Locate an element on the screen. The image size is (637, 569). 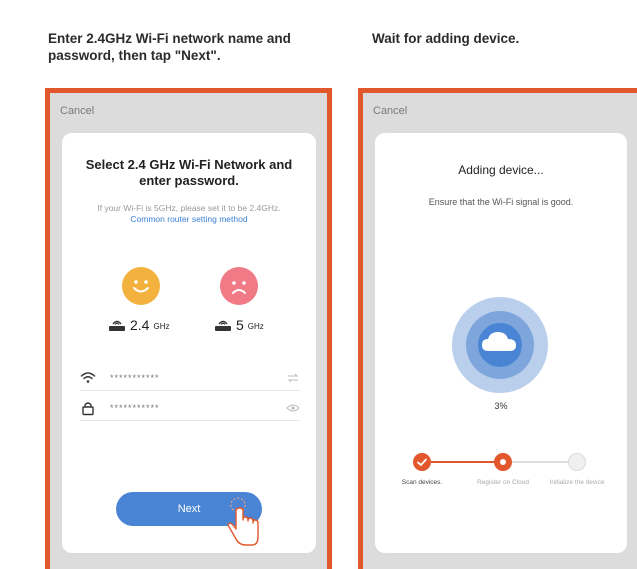
tap-hand-icon is located at coordinates (246, 523).